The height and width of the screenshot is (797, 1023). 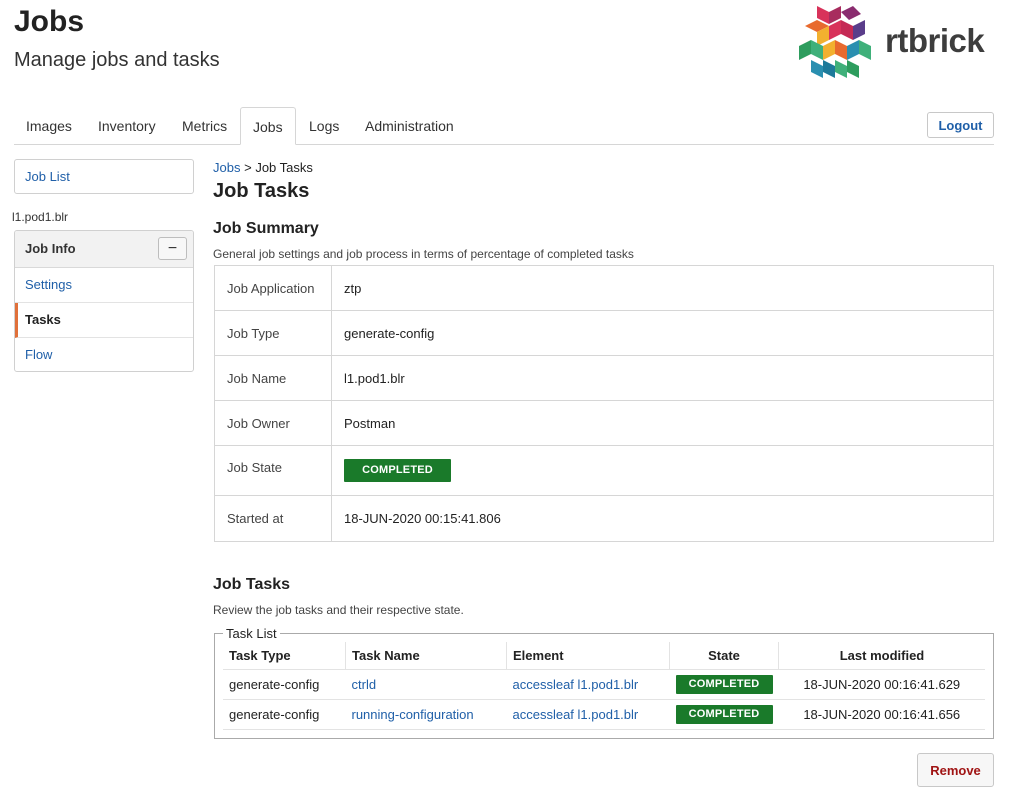 What do you see at coordinates (268, 126) in the screenshot?
I see `tab-jobs: Jobs` at bounding box center [268, 126].